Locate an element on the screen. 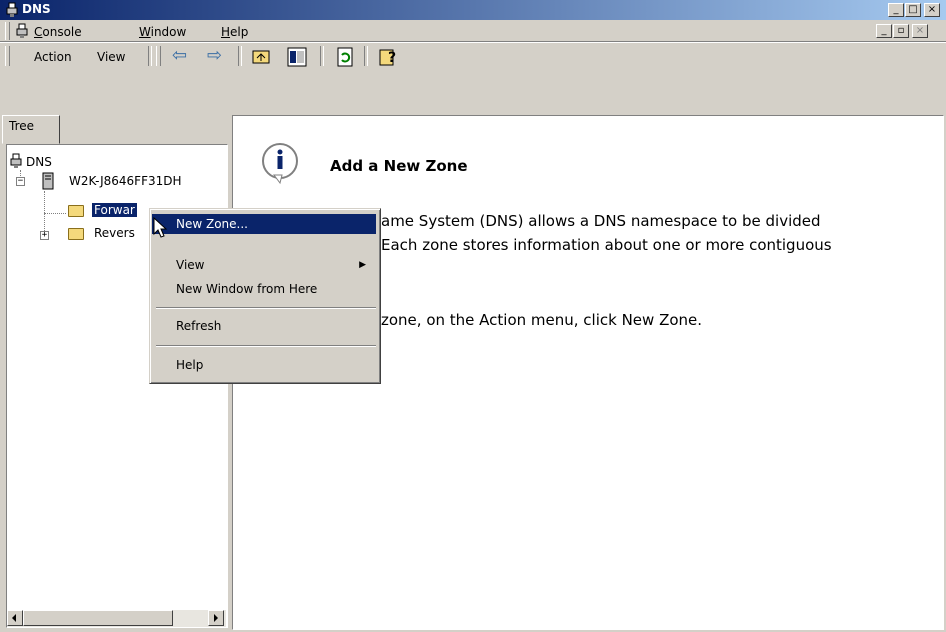  toolbar is located at coordinates (473, 55).